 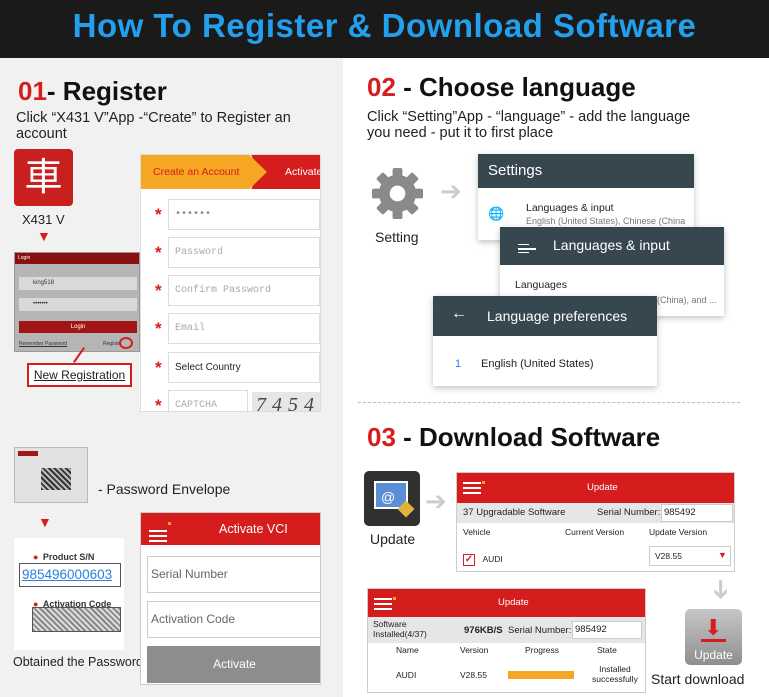 What do you see at coordinates (595, 532) in the screenshot?
I see `col-current-version: Current Version` at bounding box center [595, 532].